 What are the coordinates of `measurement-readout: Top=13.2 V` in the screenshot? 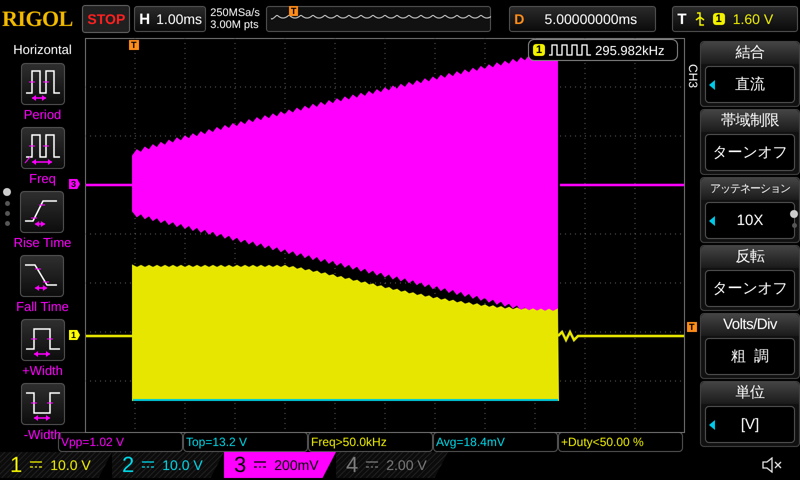 It's located at (217, 442).